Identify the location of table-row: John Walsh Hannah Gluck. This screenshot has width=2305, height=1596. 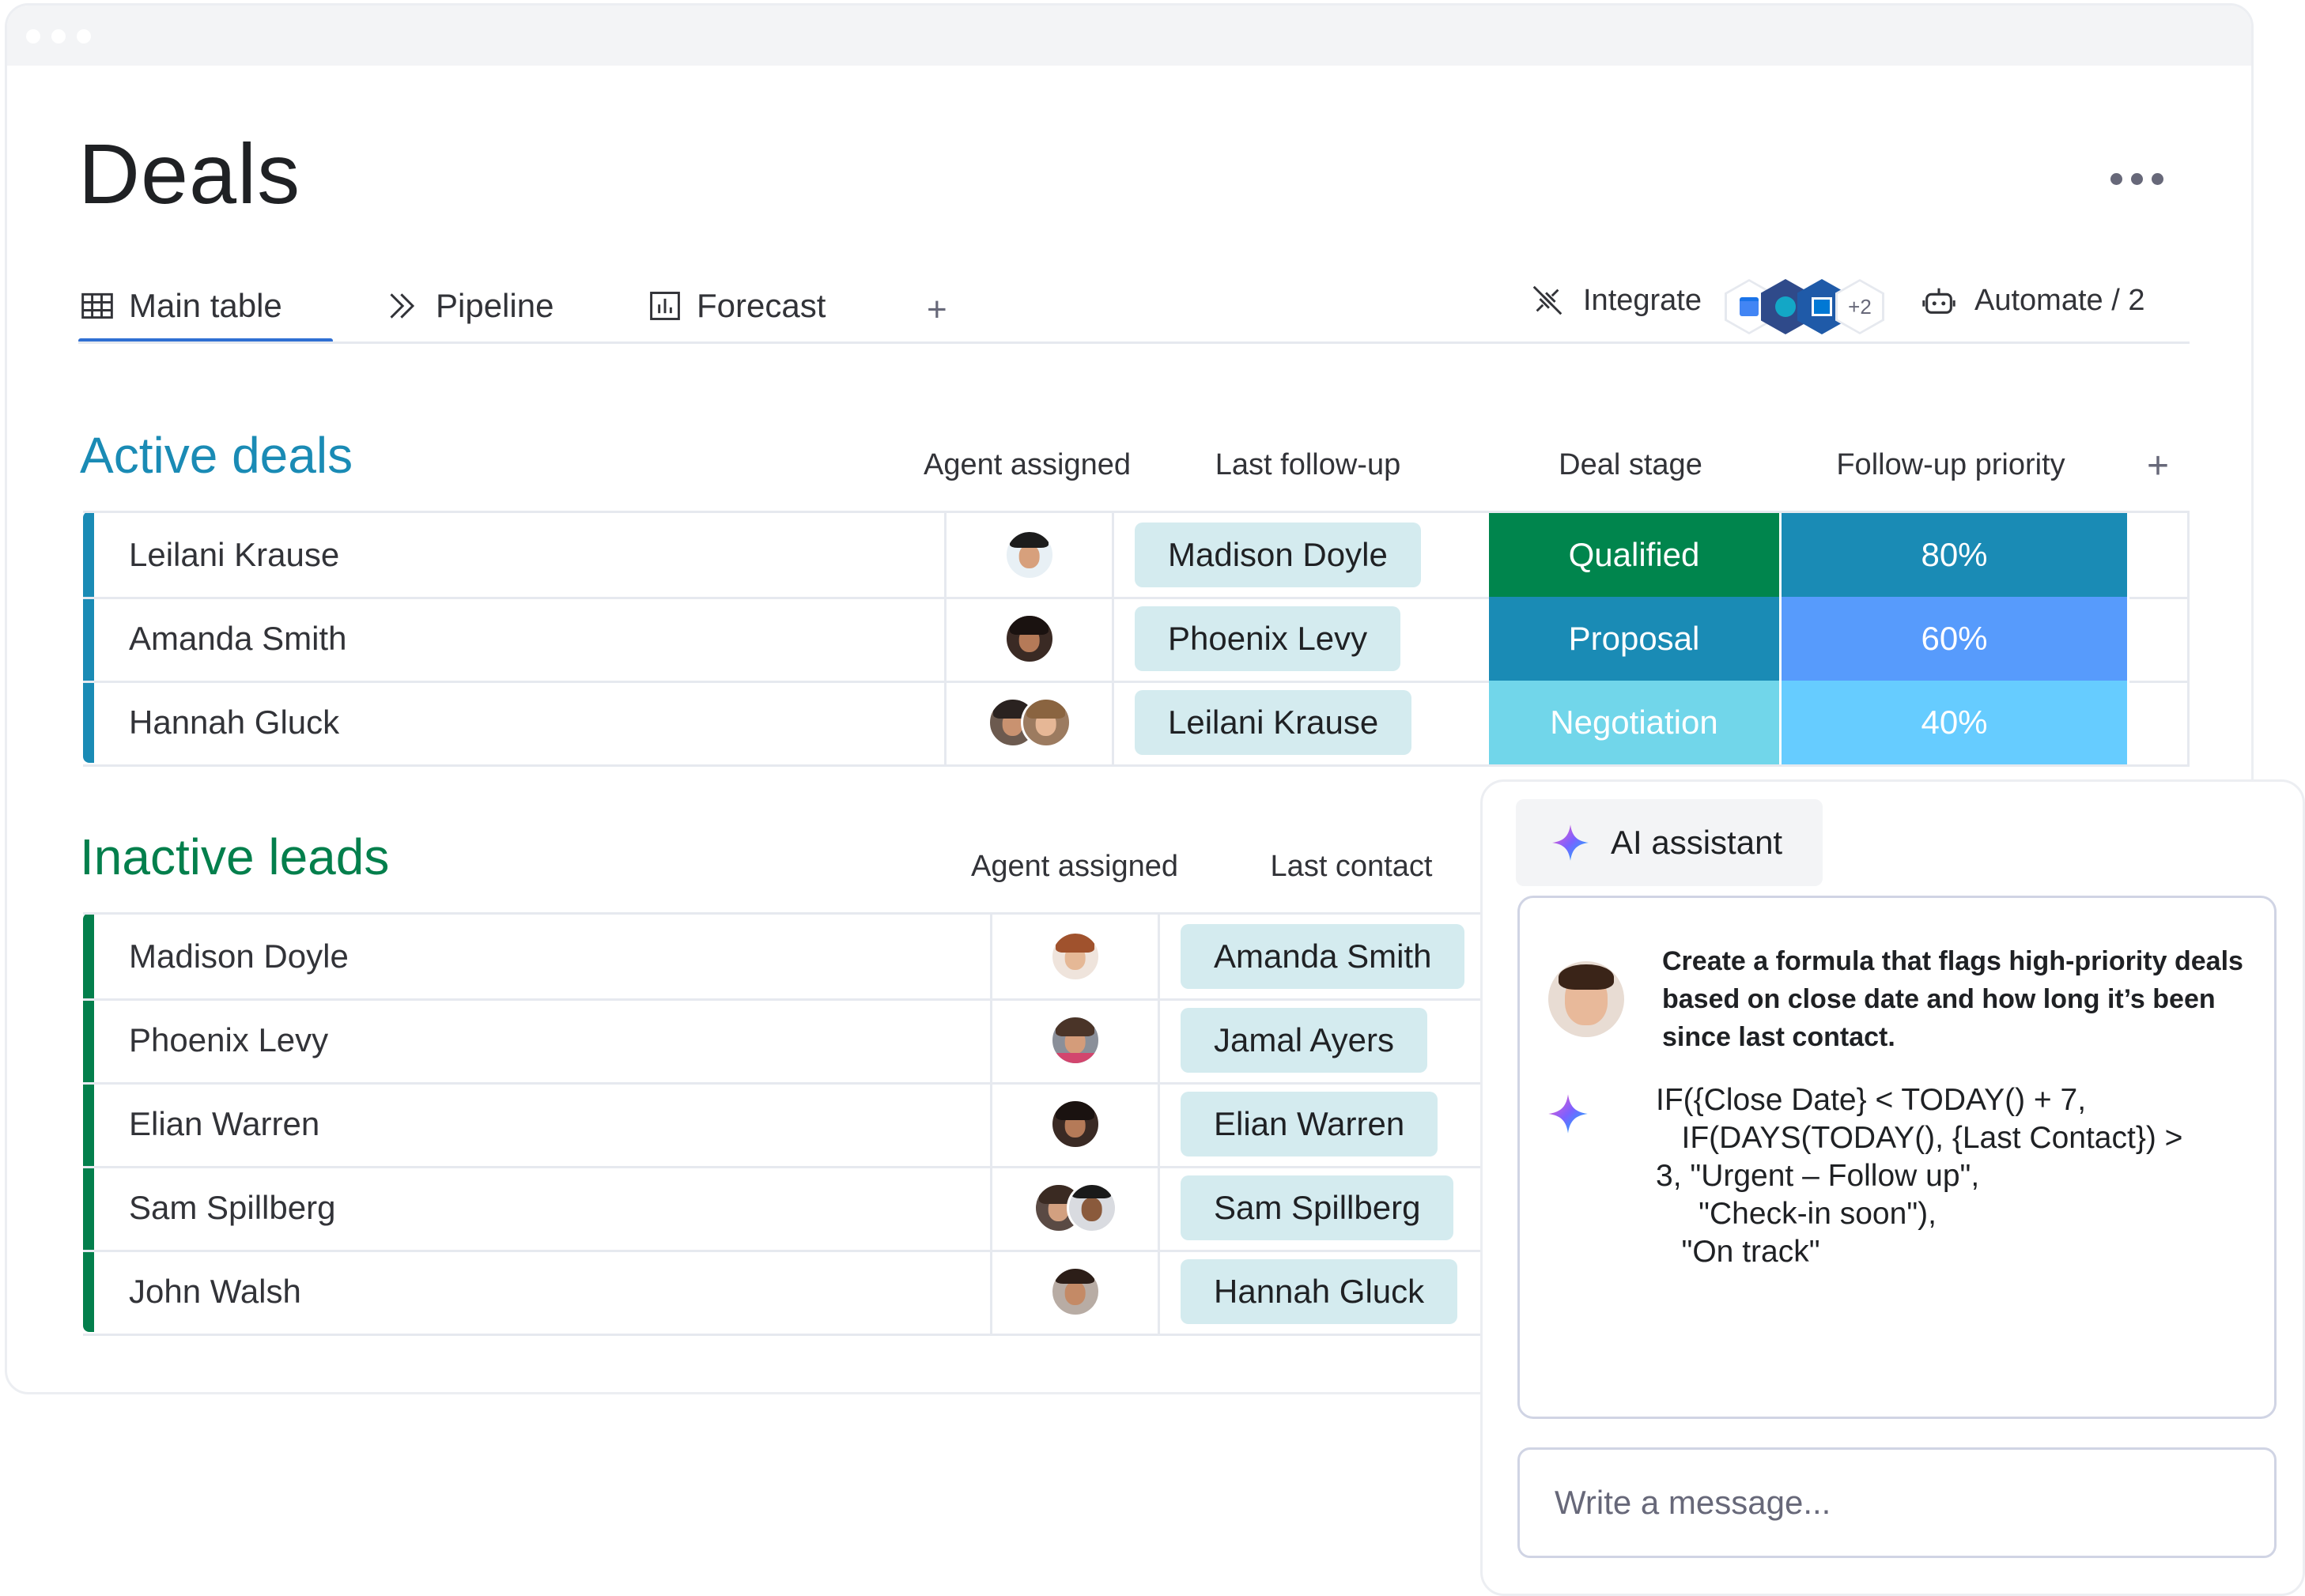
(794, 1293).